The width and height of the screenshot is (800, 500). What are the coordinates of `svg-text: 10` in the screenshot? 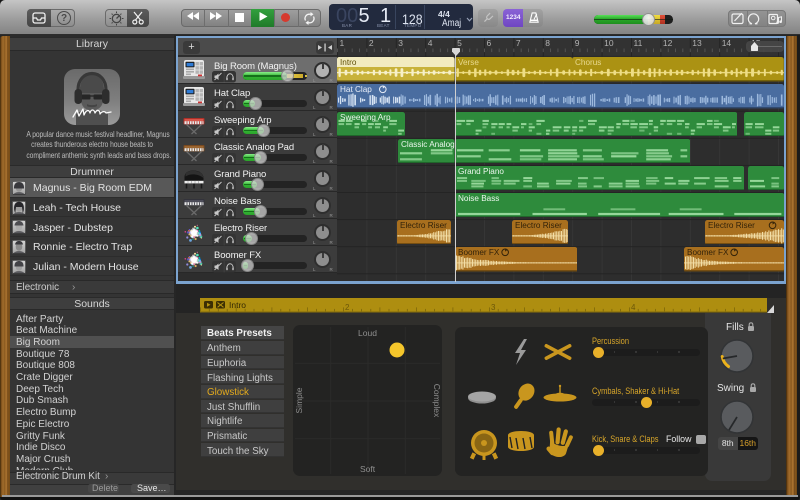 It's located at (609, 43).